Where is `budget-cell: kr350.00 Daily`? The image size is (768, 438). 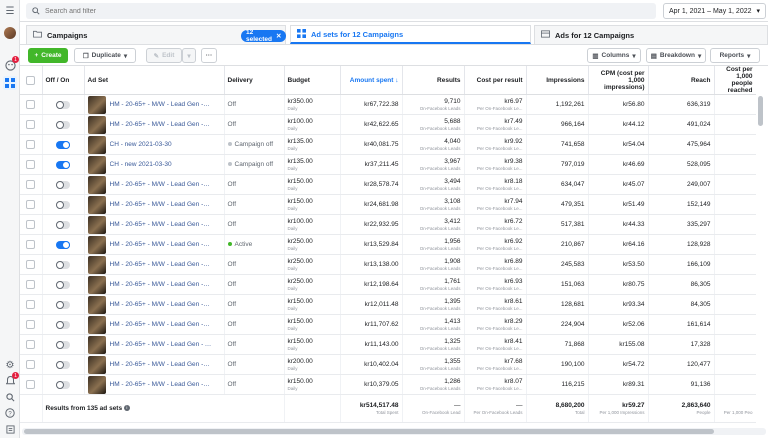
budget-cell: kr350.00 Daily is located at coordinates (312, 104).